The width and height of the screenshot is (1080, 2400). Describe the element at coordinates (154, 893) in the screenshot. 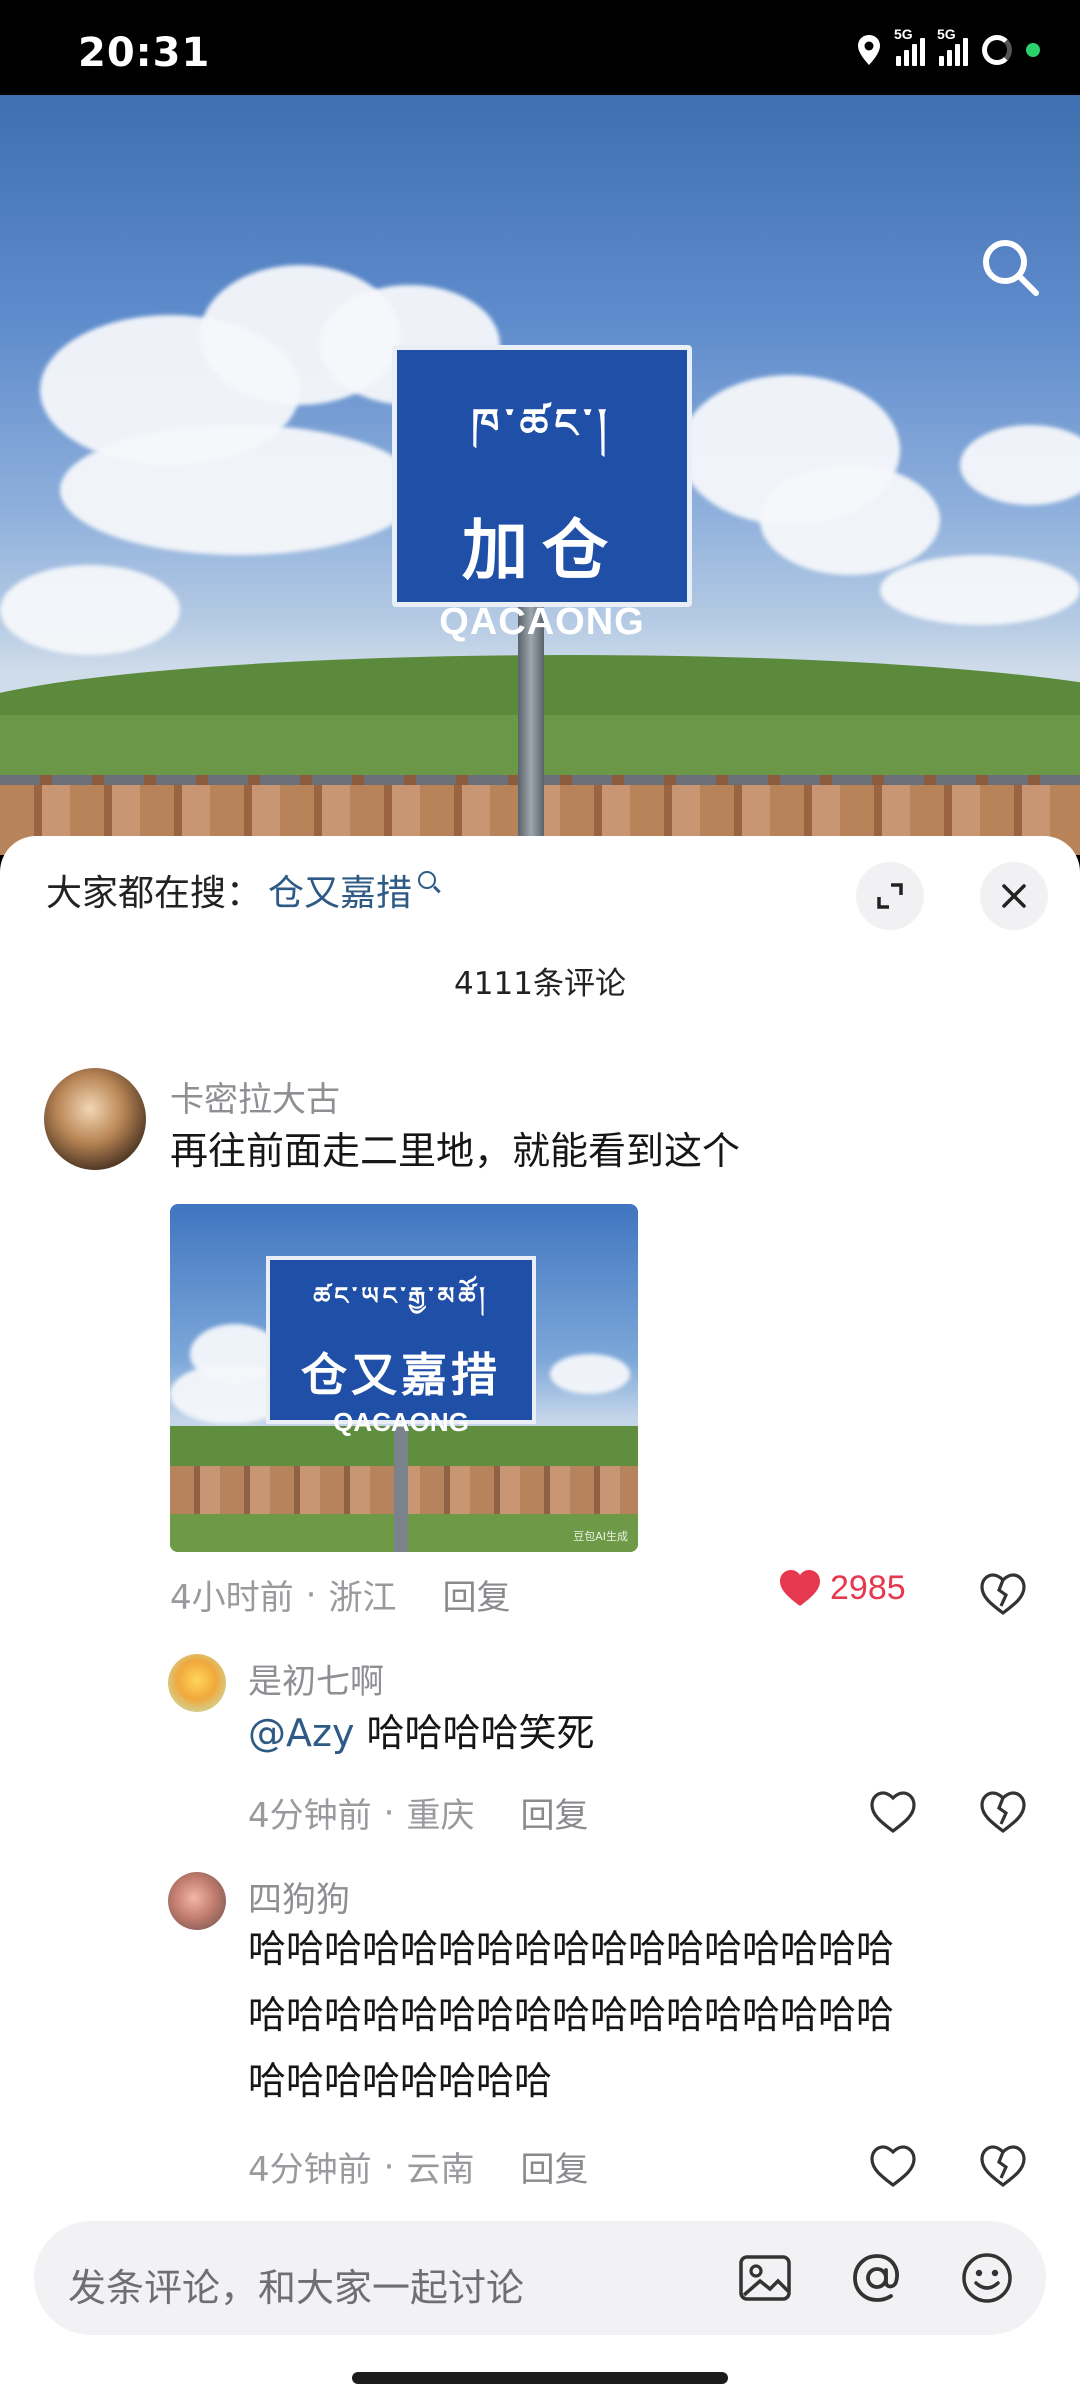

I see `hot-search-prefix: 大家都在搜：` at that location.